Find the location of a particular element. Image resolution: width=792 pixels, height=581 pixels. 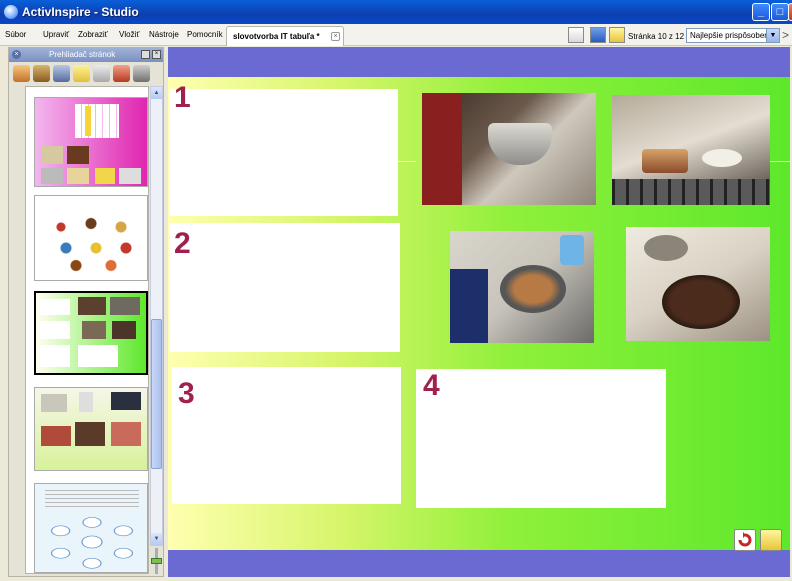

zoom-value: Najlepšie prispôsobenie is located at coordinates (732, 35).